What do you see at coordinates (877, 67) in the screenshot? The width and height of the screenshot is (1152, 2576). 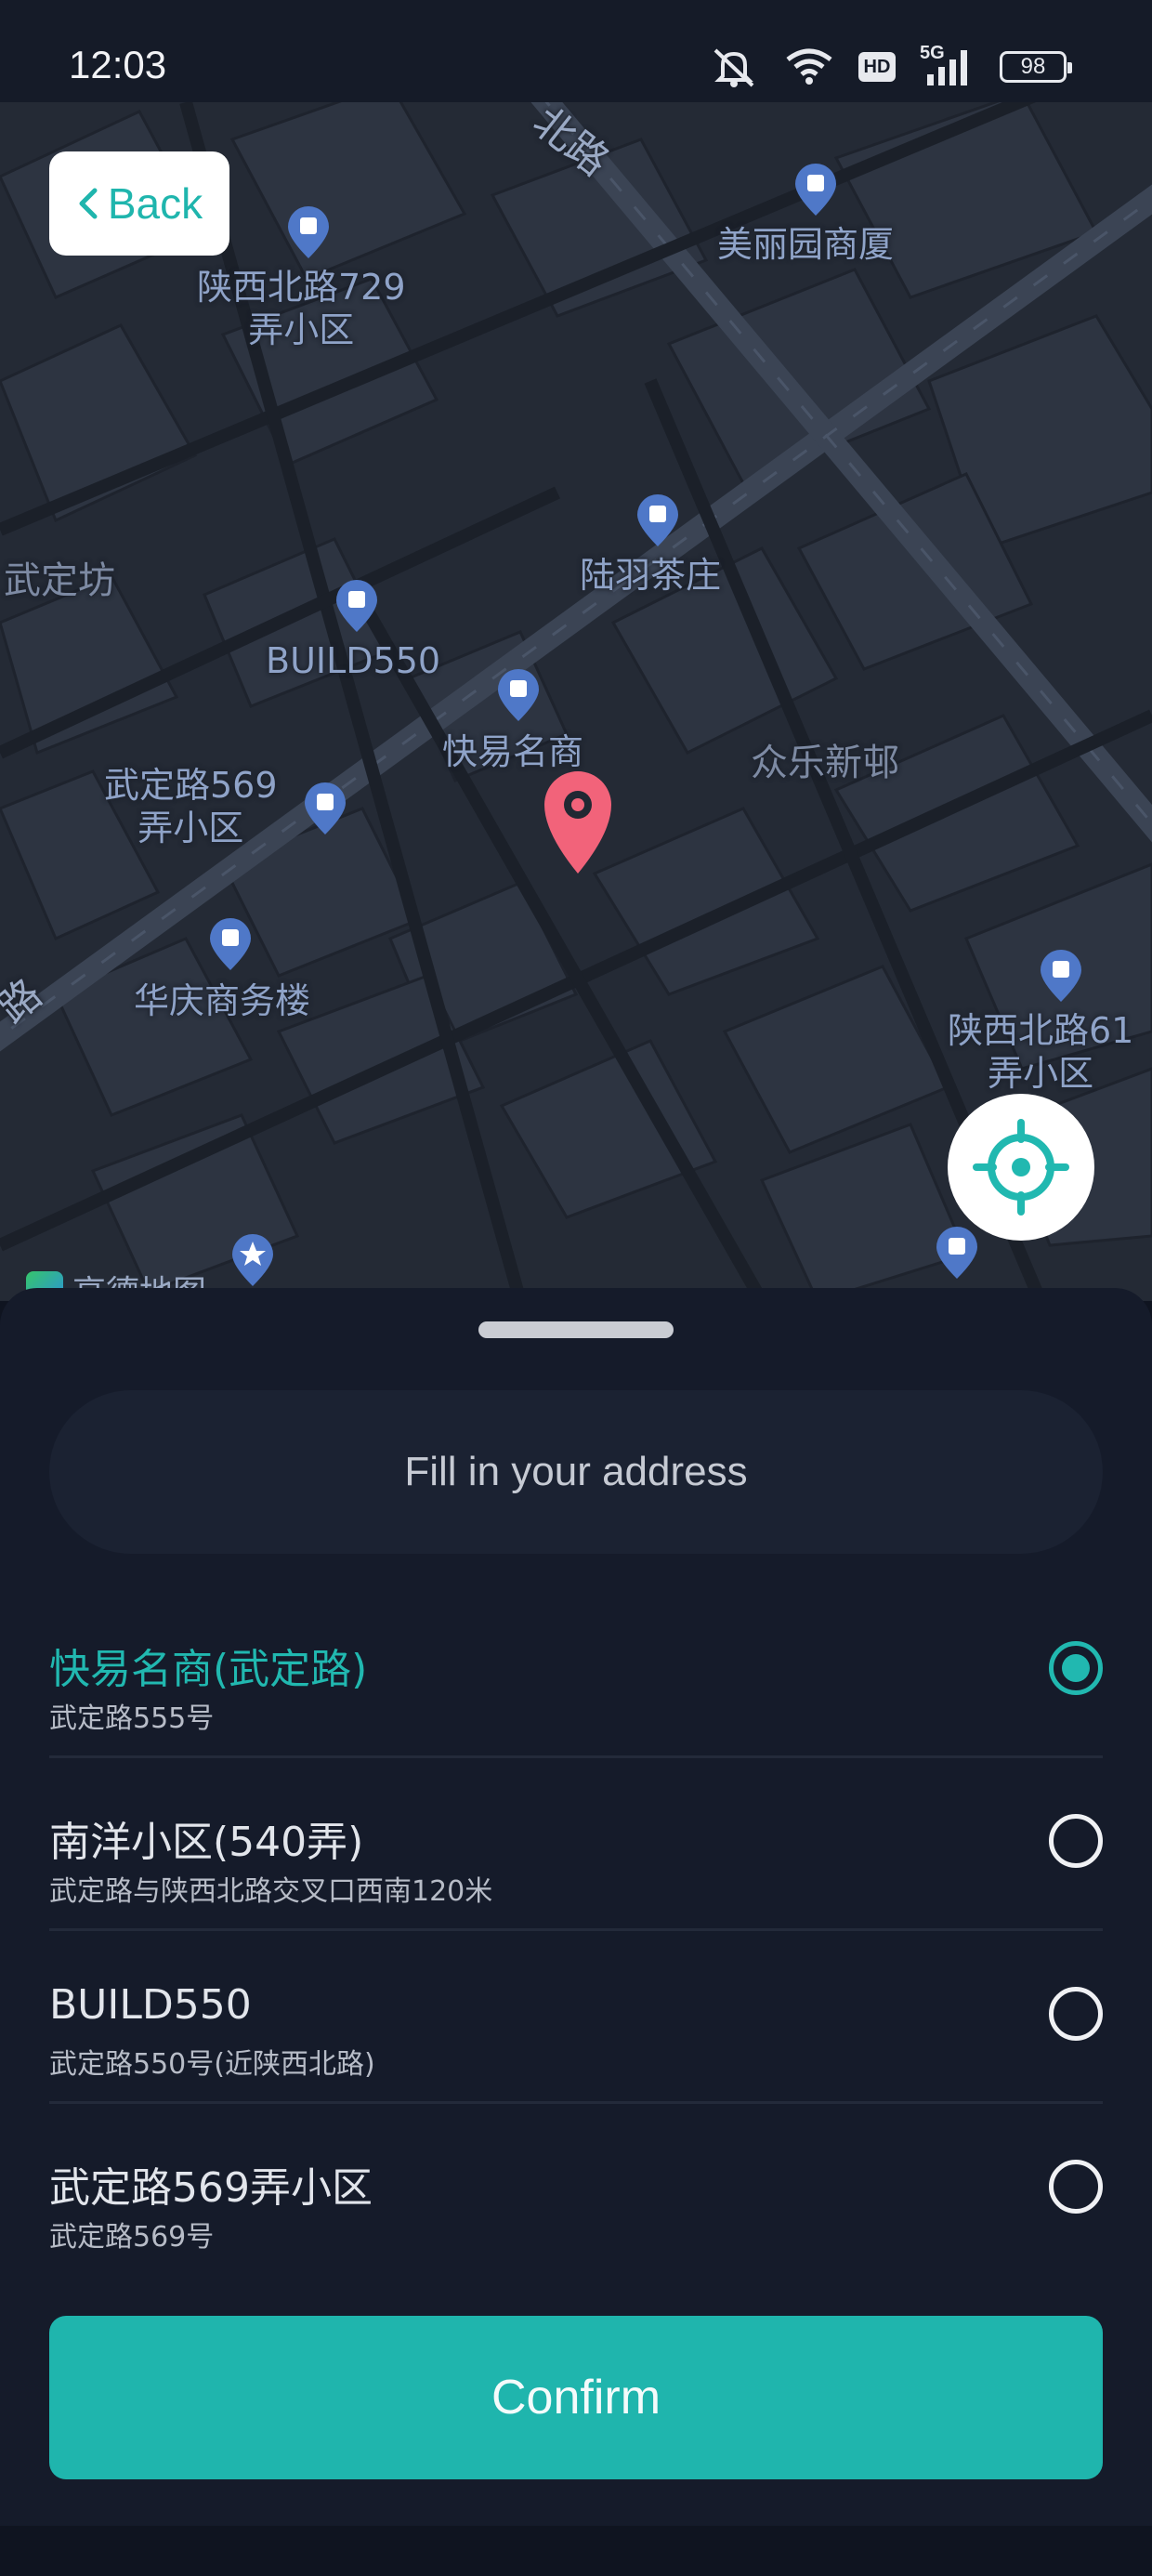 I see `hd-icon: HD` at bounding box center [877, 67].